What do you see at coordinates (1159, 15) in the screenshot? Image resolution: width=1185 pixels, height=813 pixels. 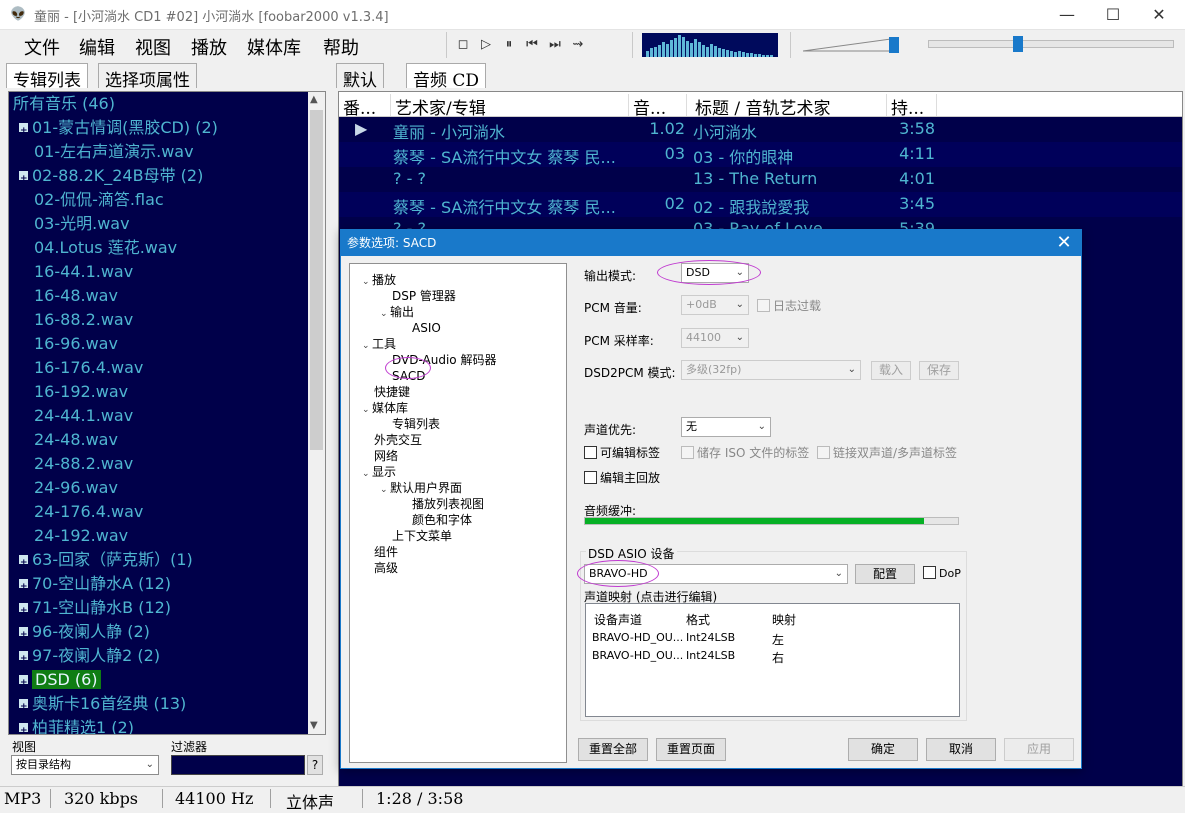 I see `close-icon: ✕` at bounding box center [1159, 15].